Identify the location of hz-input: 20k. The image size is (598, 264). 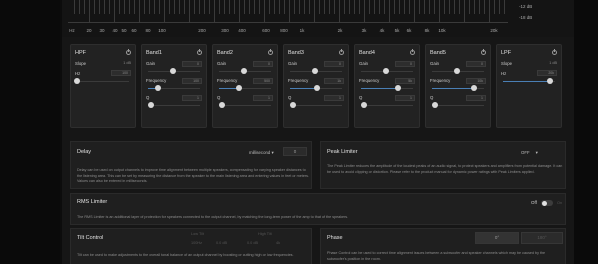
(547, 73).